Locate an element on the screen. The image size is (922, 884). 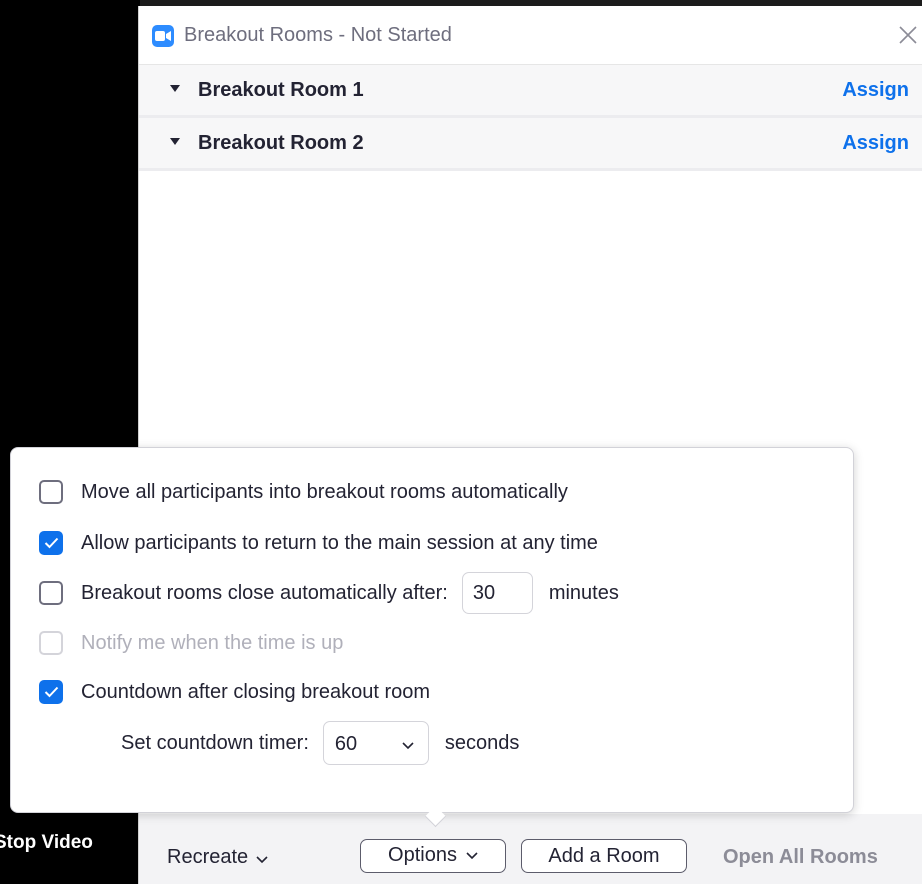
zoom-app-icon is located at coordinates (163, 36).